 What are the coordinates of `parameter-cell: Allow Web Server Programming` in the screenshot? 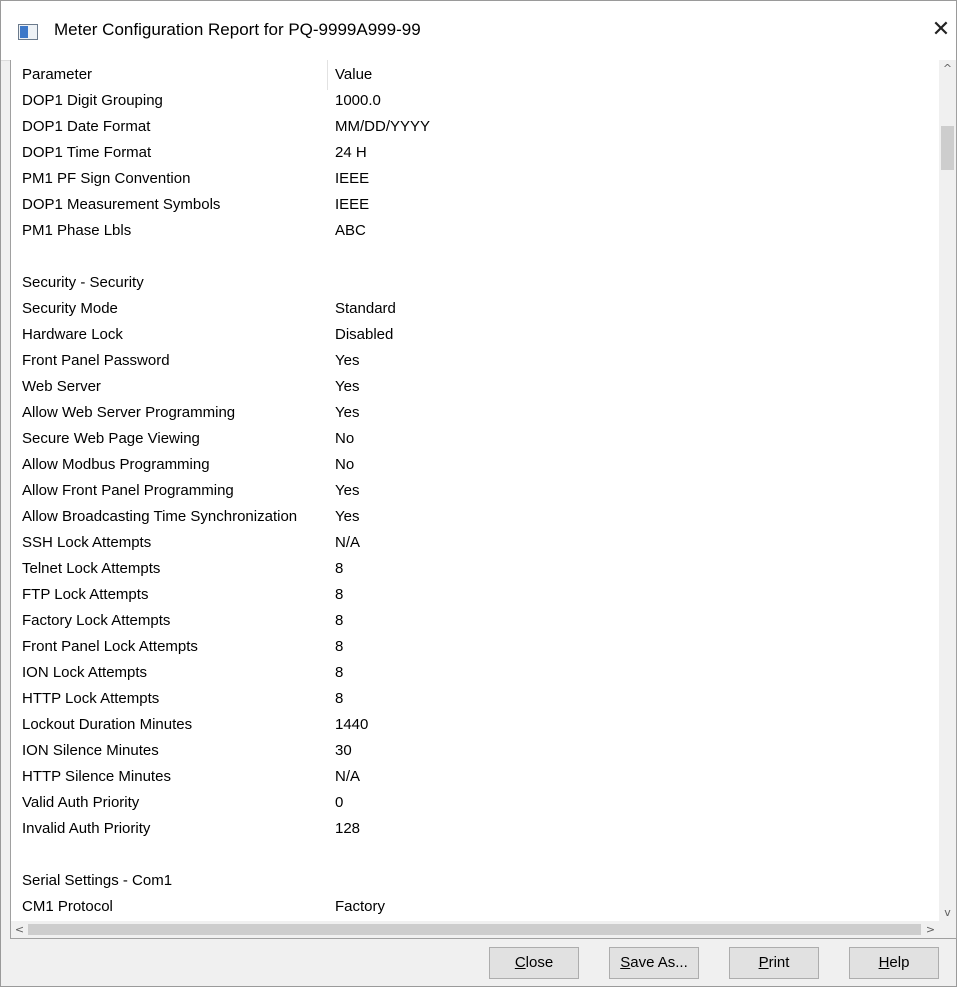 It's located at (129, 412).